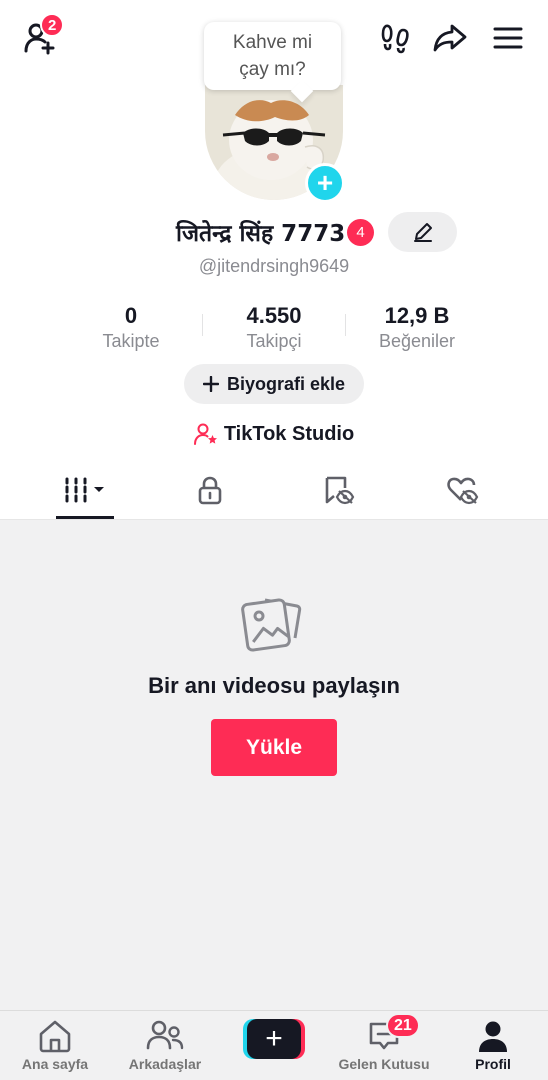  What do you see at coordinates (55, 1036) in the screenshot?
I see `home-icon` at bounding box center [55, 1036].